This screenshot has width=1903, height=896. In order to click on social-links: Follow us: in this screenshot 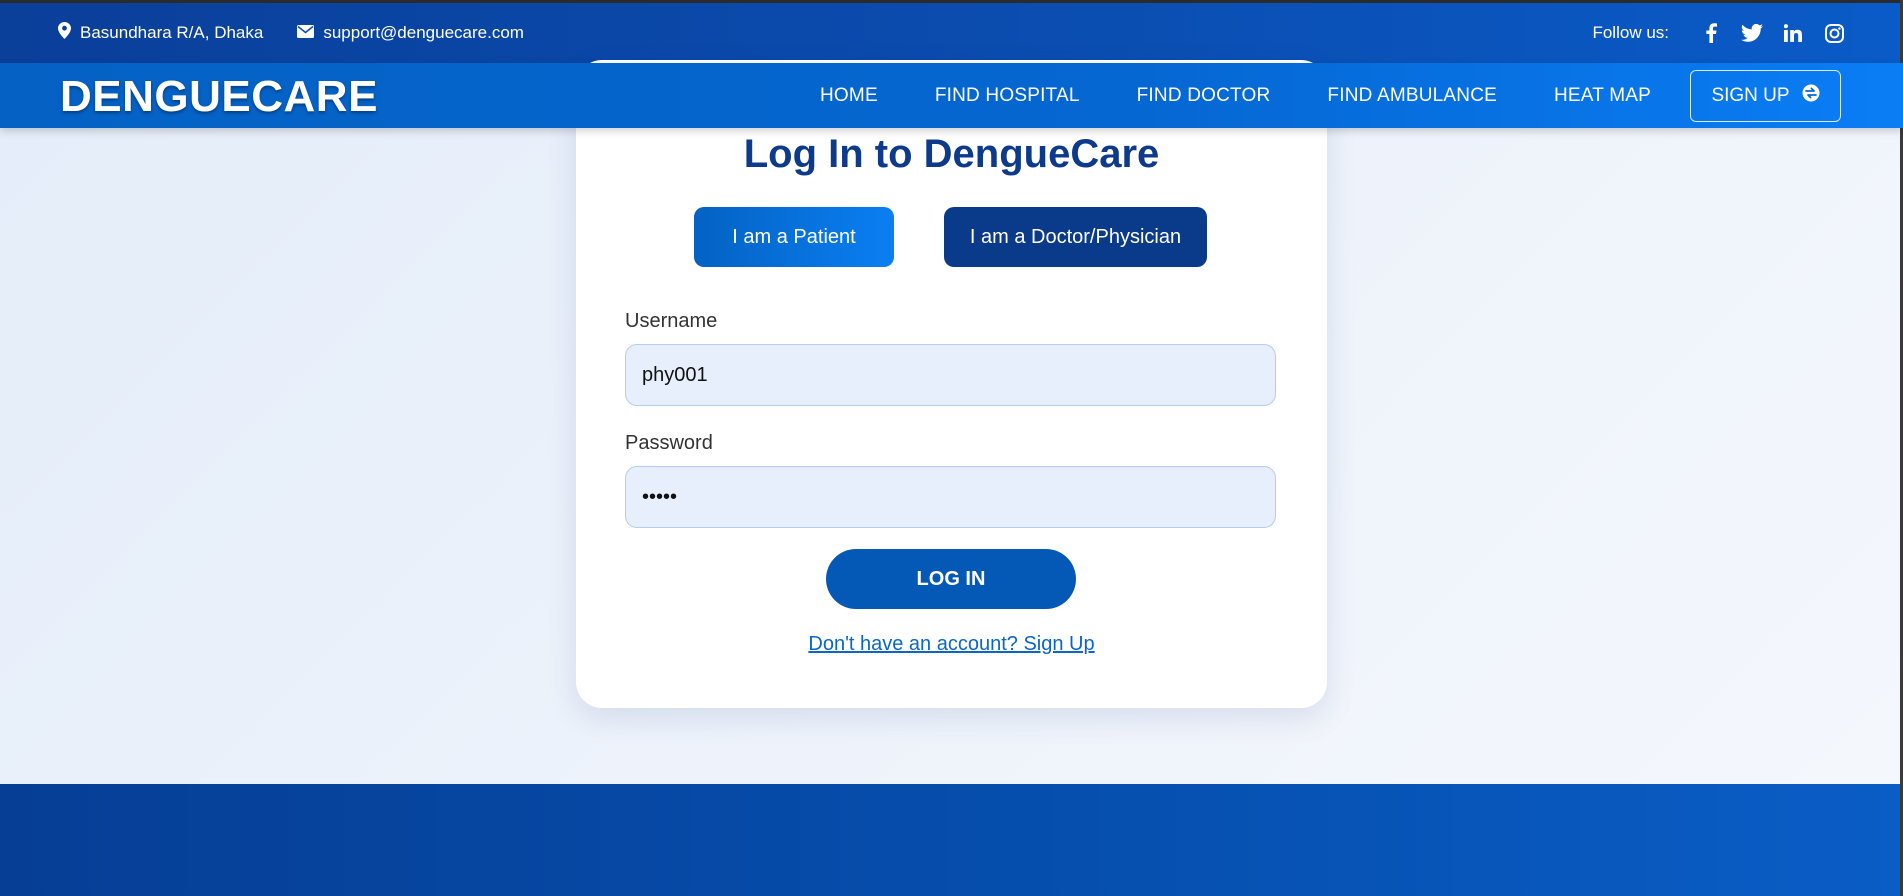, I will do `click(1719, 33)`.